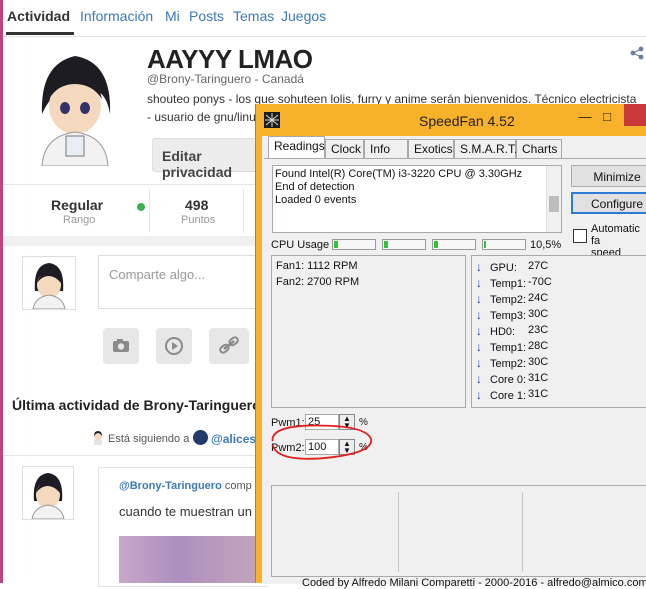 Image resolution: width=646 pixels, height=589 pixels. What do you see at coordinates (386, 148) in the screenshot?
I see `tab-info: Info` at bounding box center [386, 148].